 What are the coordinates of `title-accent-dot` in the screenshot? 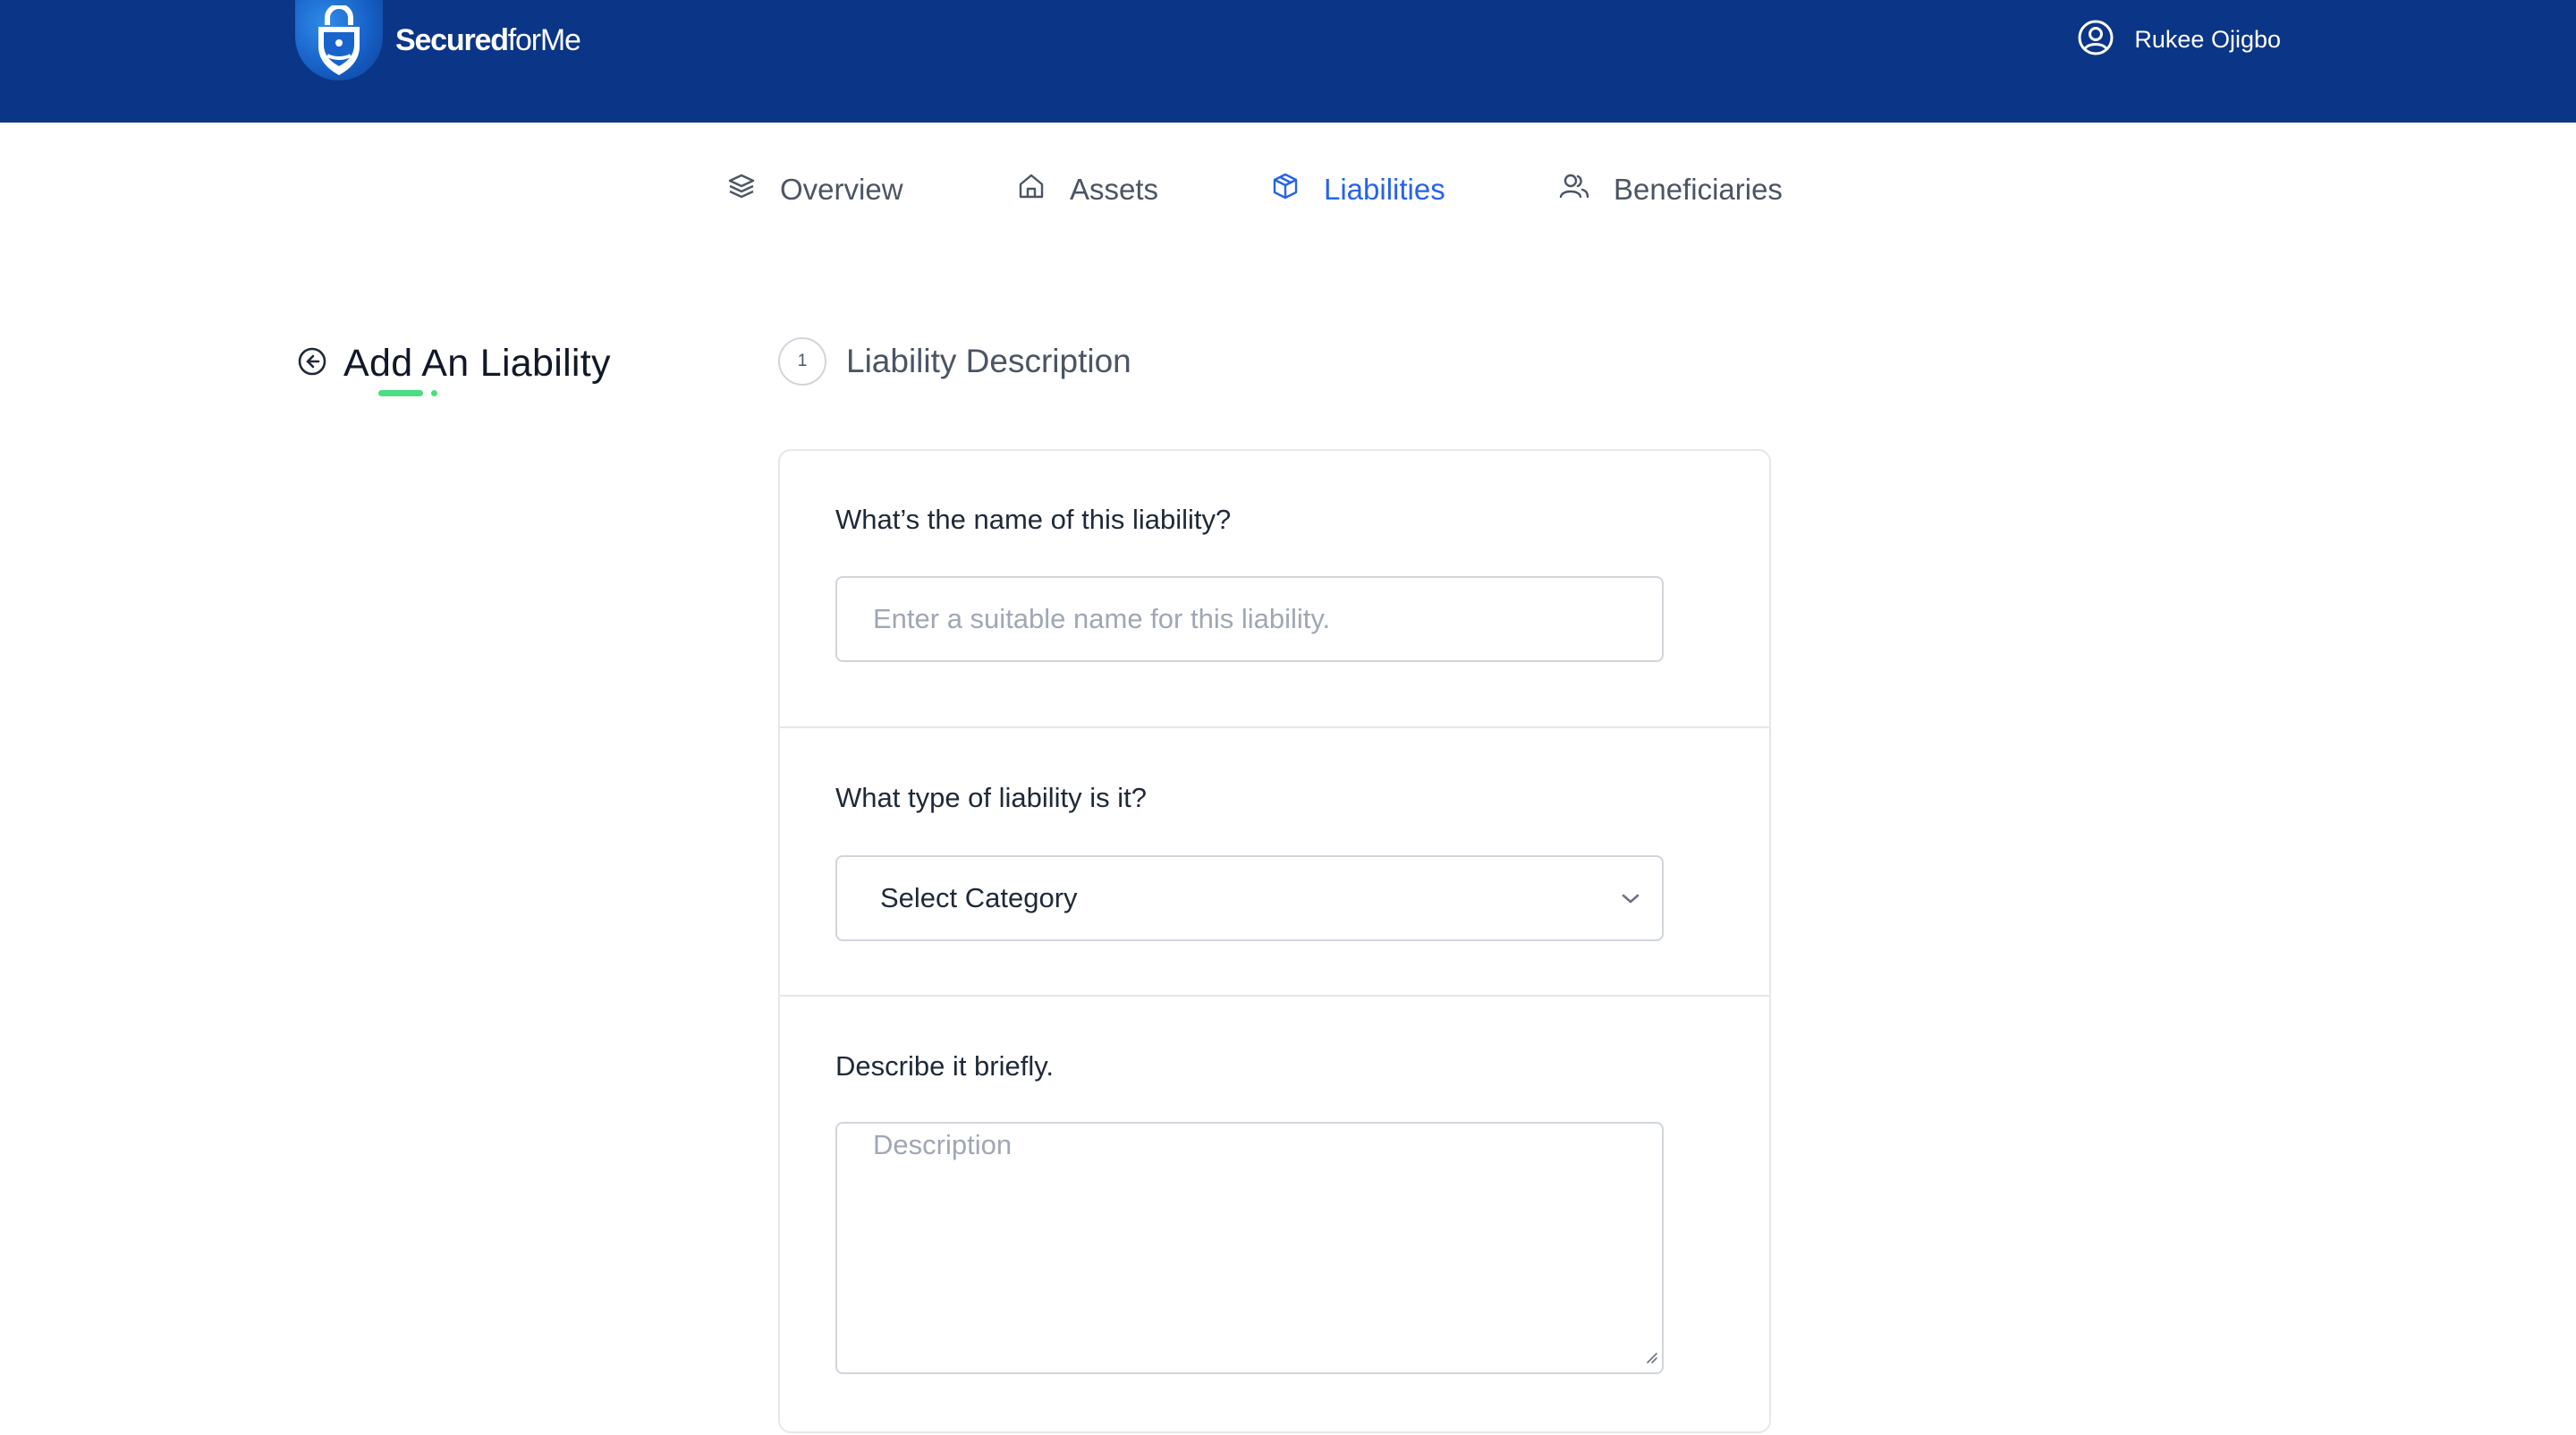 It's located at (434, 393).